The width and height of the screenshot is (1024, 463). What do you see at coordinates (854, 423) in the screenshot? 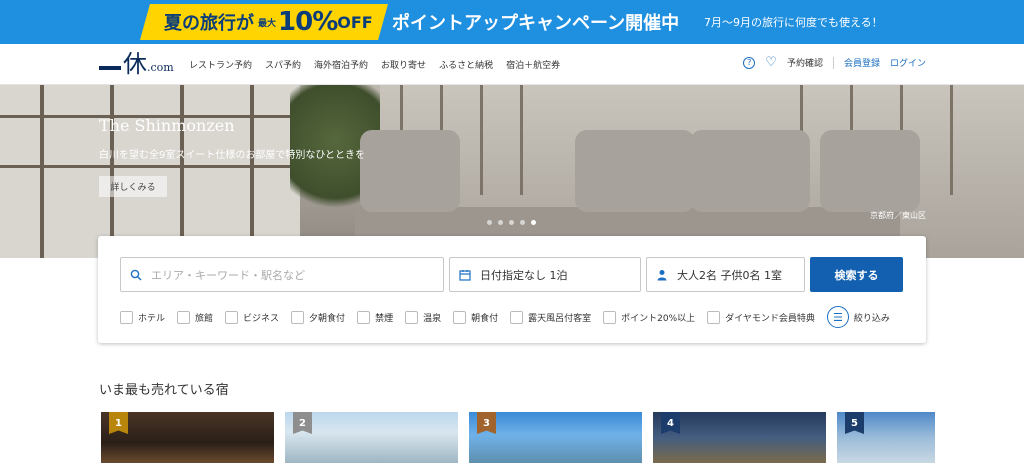
I see `rank-badge: 5` at bounding box center [854, 423].